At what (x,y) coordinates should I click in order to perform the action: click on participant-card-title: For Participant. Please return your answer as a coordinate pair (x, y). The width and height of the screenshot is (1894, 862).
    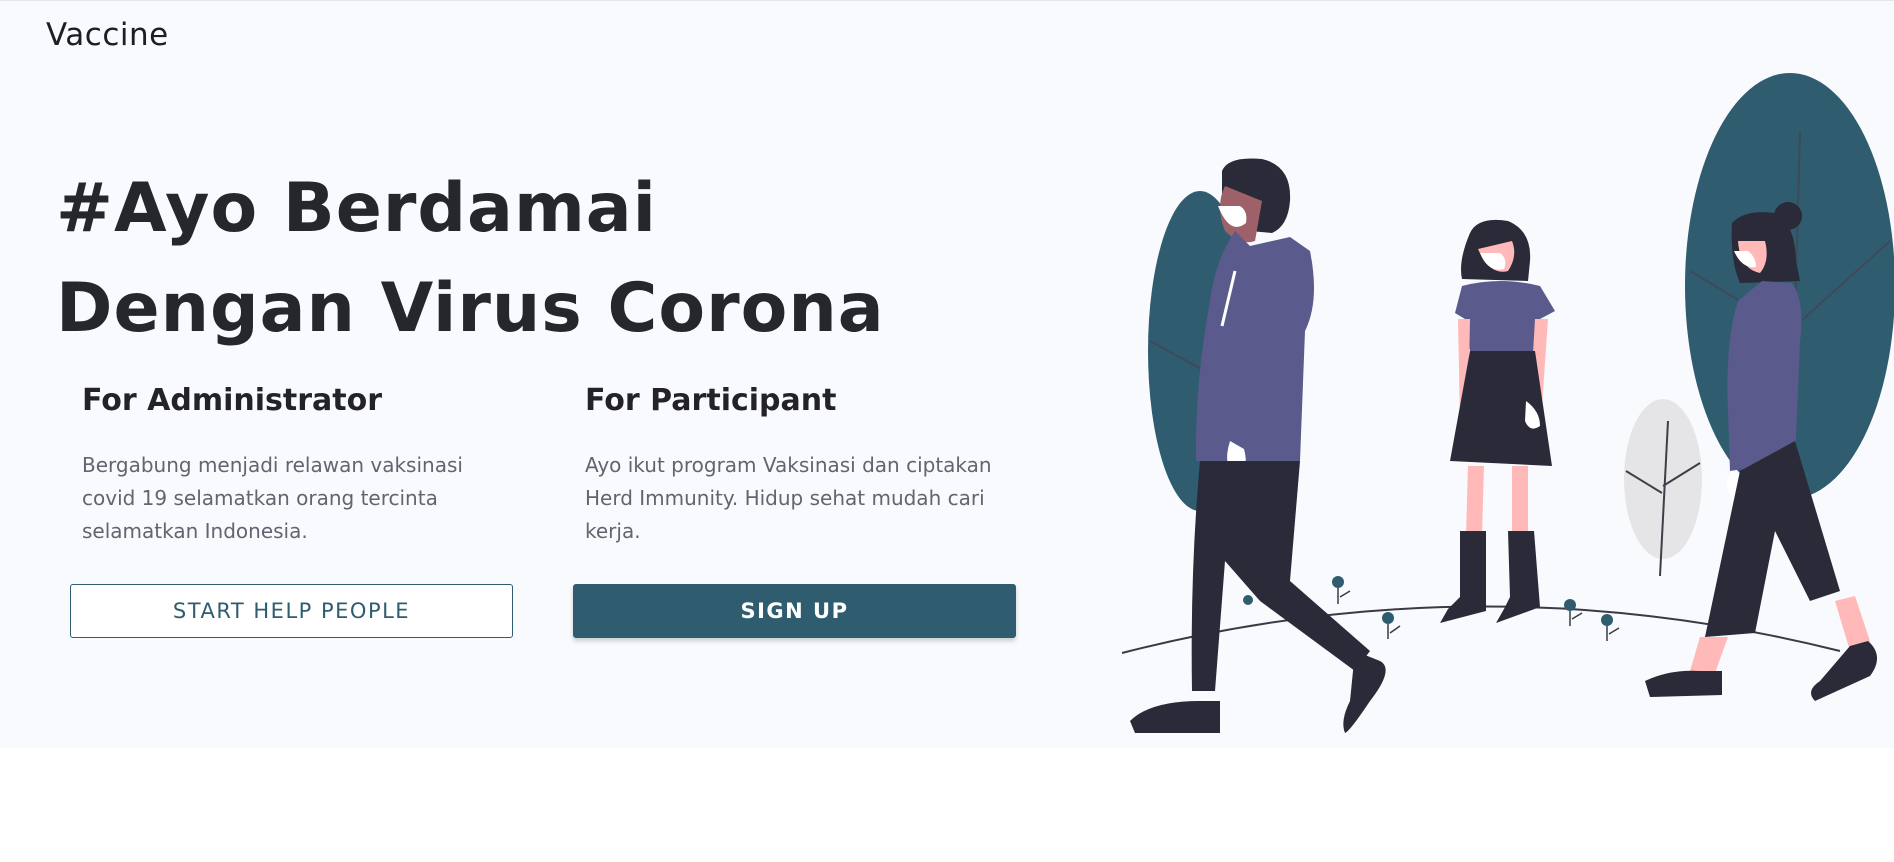
    Looking at the image, I should click on (711, 400).